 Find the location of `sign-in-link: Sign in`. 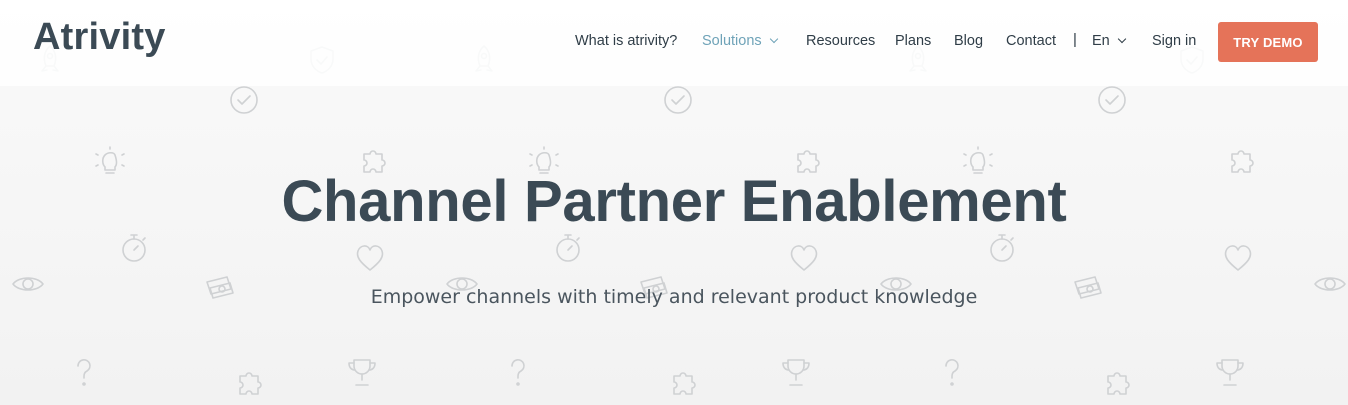

sign-in-link: Sign in is located at coordinates (1174, 41).